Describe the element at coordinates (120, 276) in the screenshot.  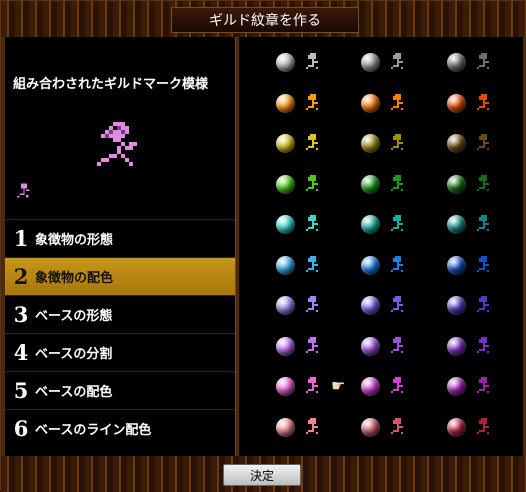
I see `menu-item-2: 2 象徴物の配色` at that location.